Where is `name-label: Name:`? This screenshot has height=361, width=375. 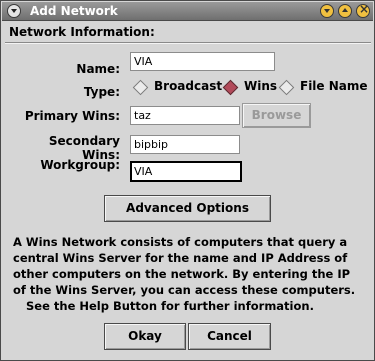 name-label: Name: is located at coordinates (98, 69).